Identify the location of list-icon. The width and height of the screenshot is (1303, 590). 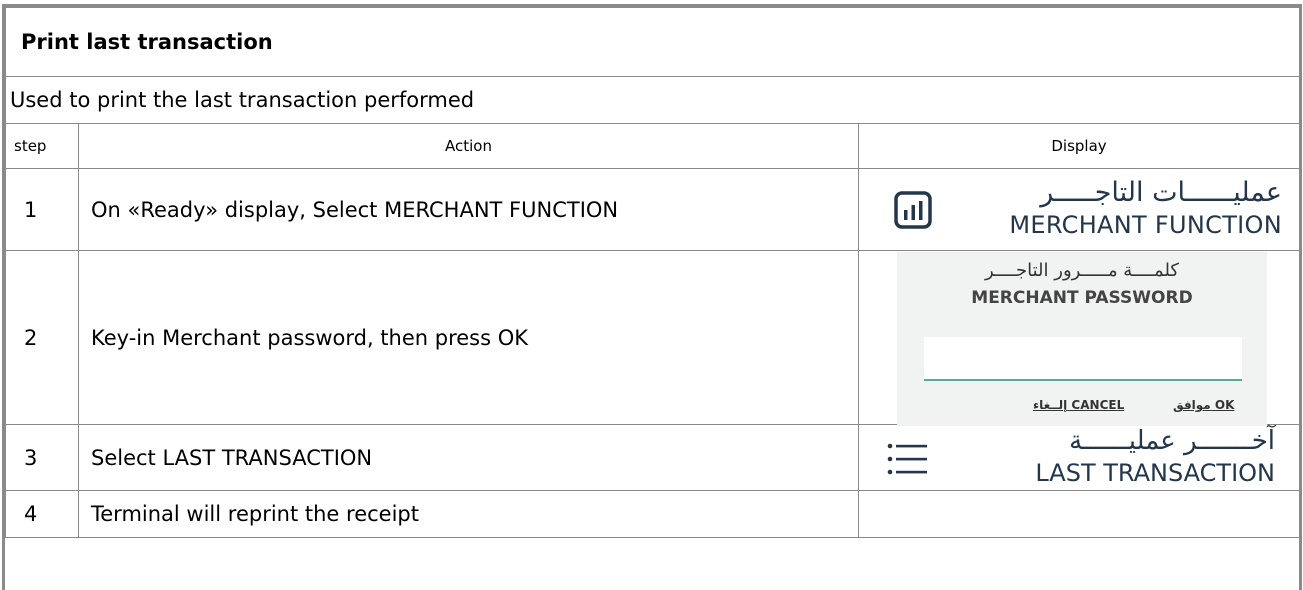
(907, 459).